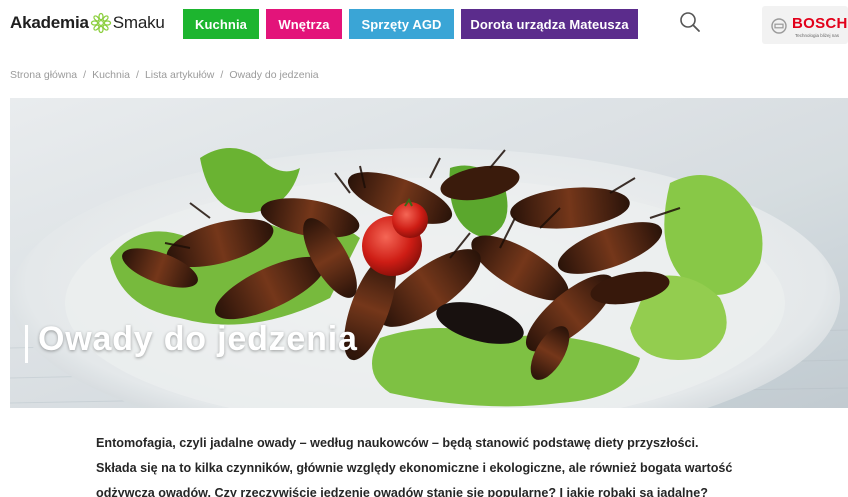 The width and height of the screenshot is (848, 497). I want to click on nav-wnetrza-button: Wnętrza, so click(304, 24).